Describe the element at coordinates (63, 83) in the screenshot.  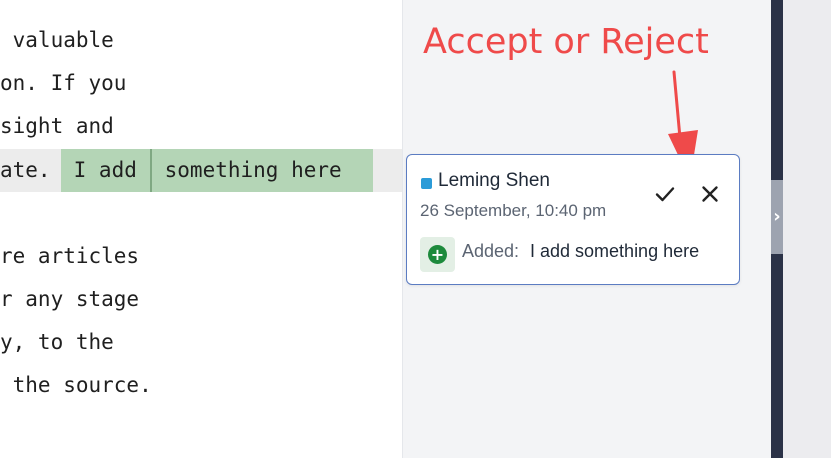
I see `editor-line-text: on. If you` at that location.